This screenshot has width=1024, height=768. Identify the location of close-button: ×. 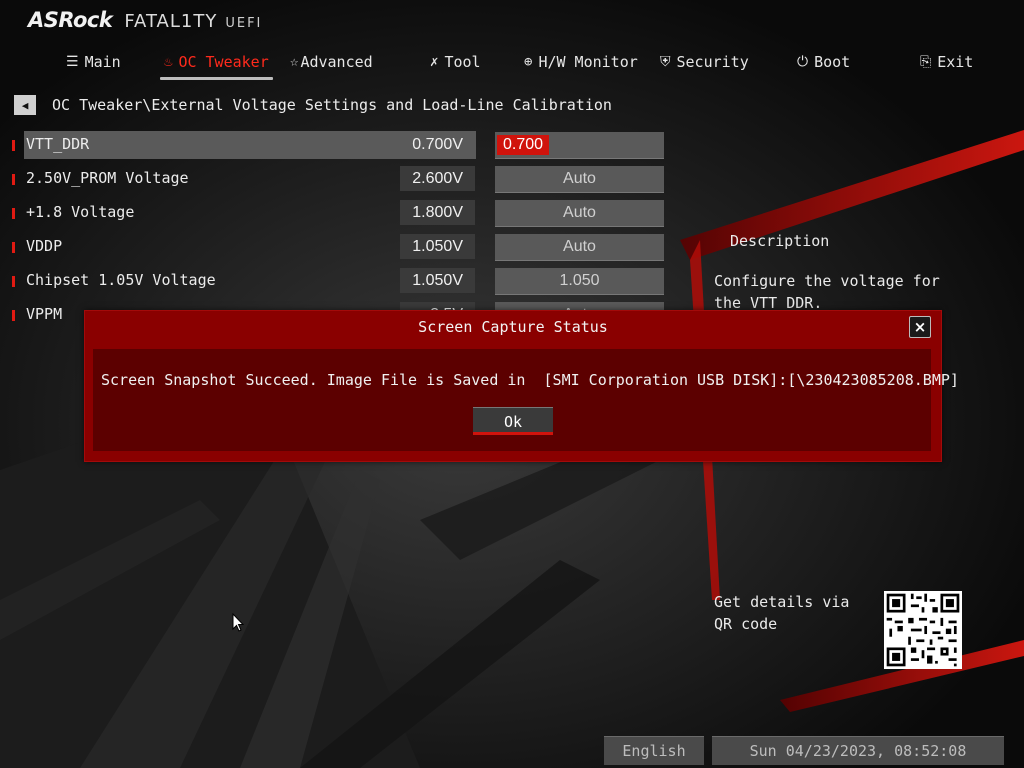
(920, 327).